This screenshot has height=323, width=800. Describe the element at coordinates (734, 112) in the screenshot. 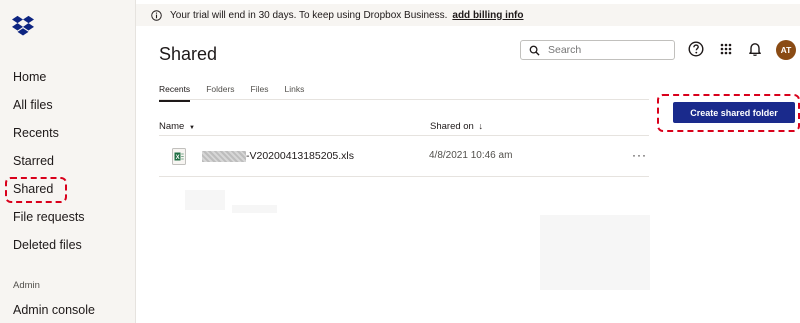

I see `create-shared-folder-button: Create shared folder` at that location.